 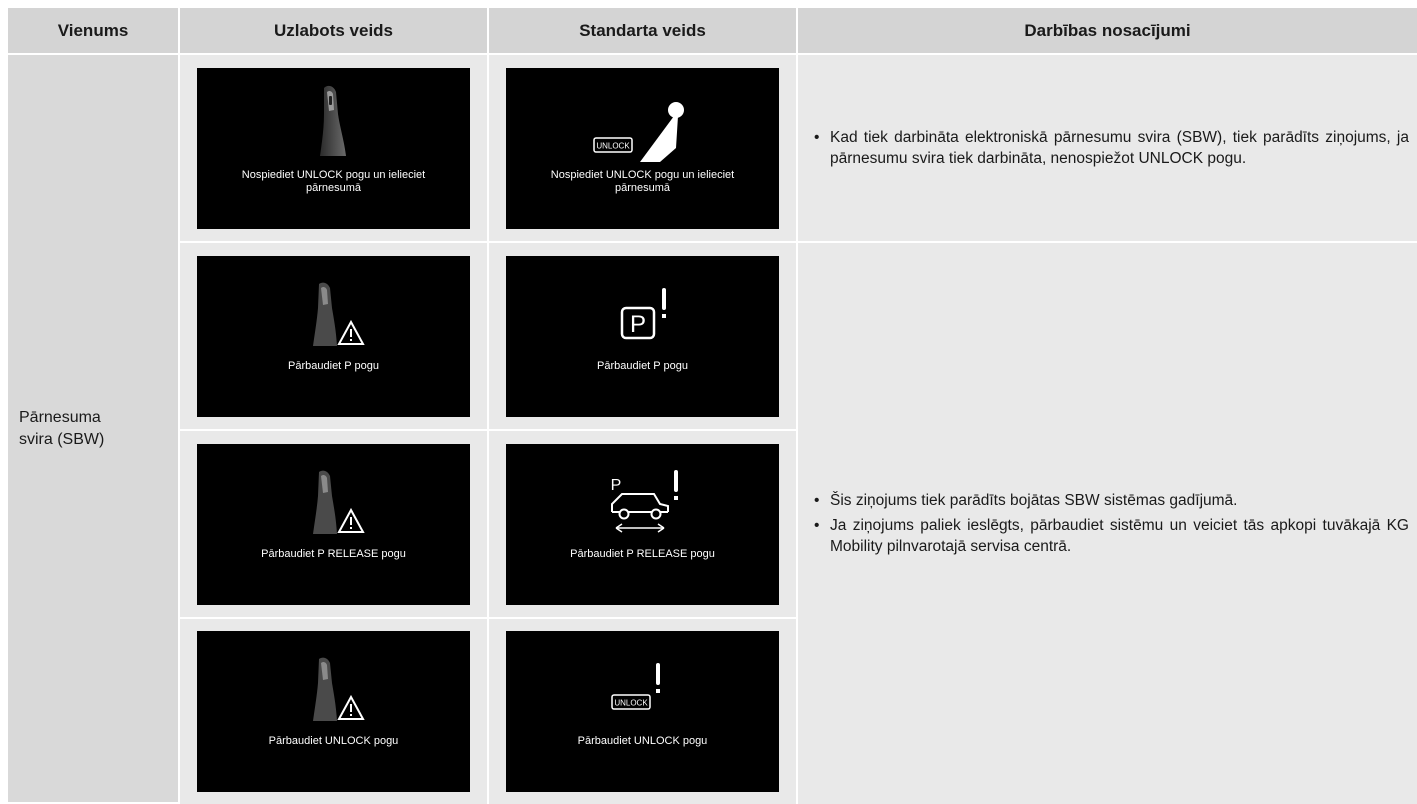 What do you see at coordinates (333, 365) in the screenshot?
I see `enhanced-message-2: Pārbaudiet P pogu` at bounding box center [333, 365].